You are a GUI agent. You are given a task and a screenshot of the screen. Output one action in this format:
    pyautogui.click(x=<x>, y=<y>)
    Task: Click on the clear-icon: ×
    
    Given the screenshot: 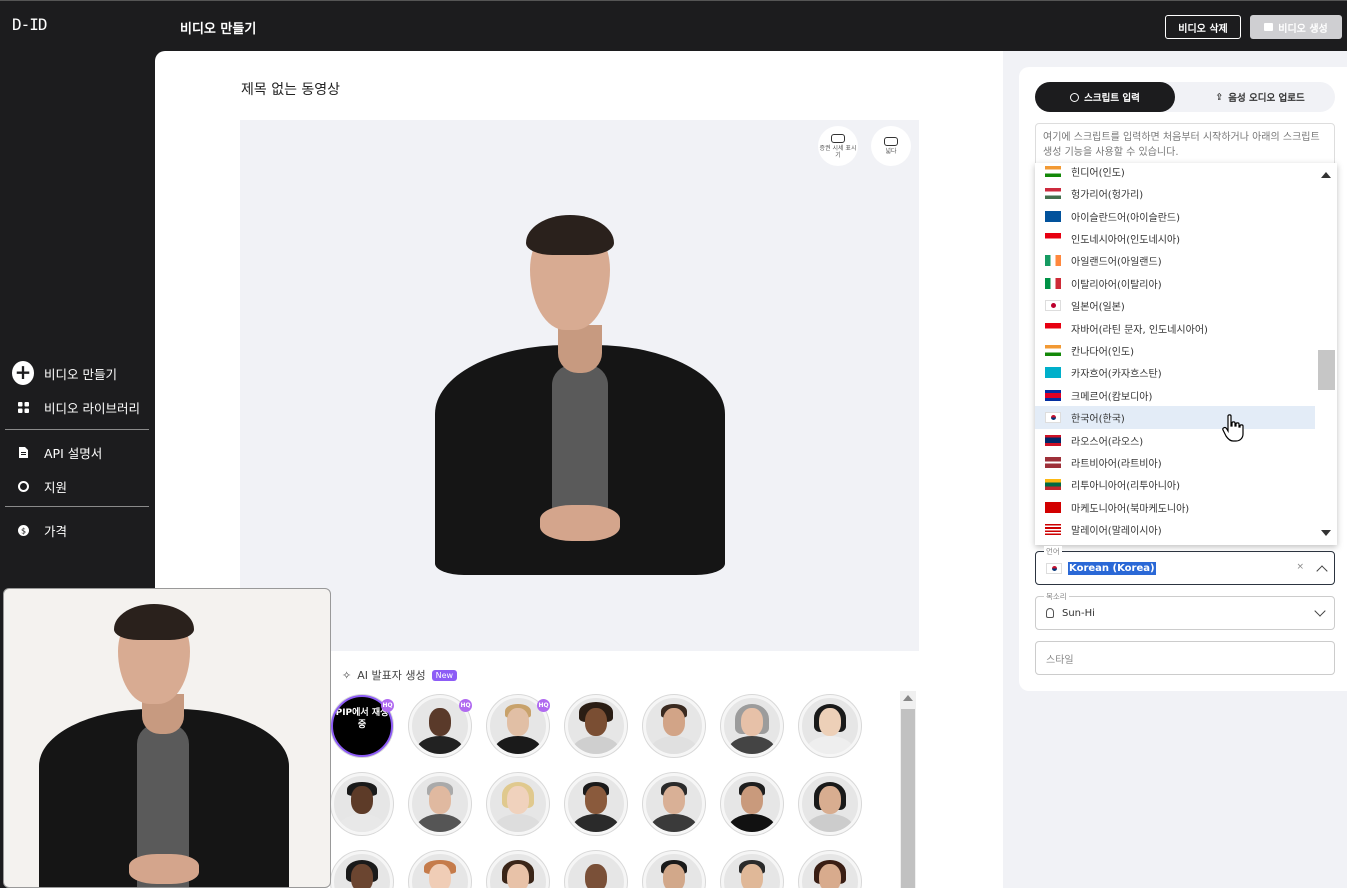 What is the action you would take?
    pyautogui.click(x=1300, y=567)
    